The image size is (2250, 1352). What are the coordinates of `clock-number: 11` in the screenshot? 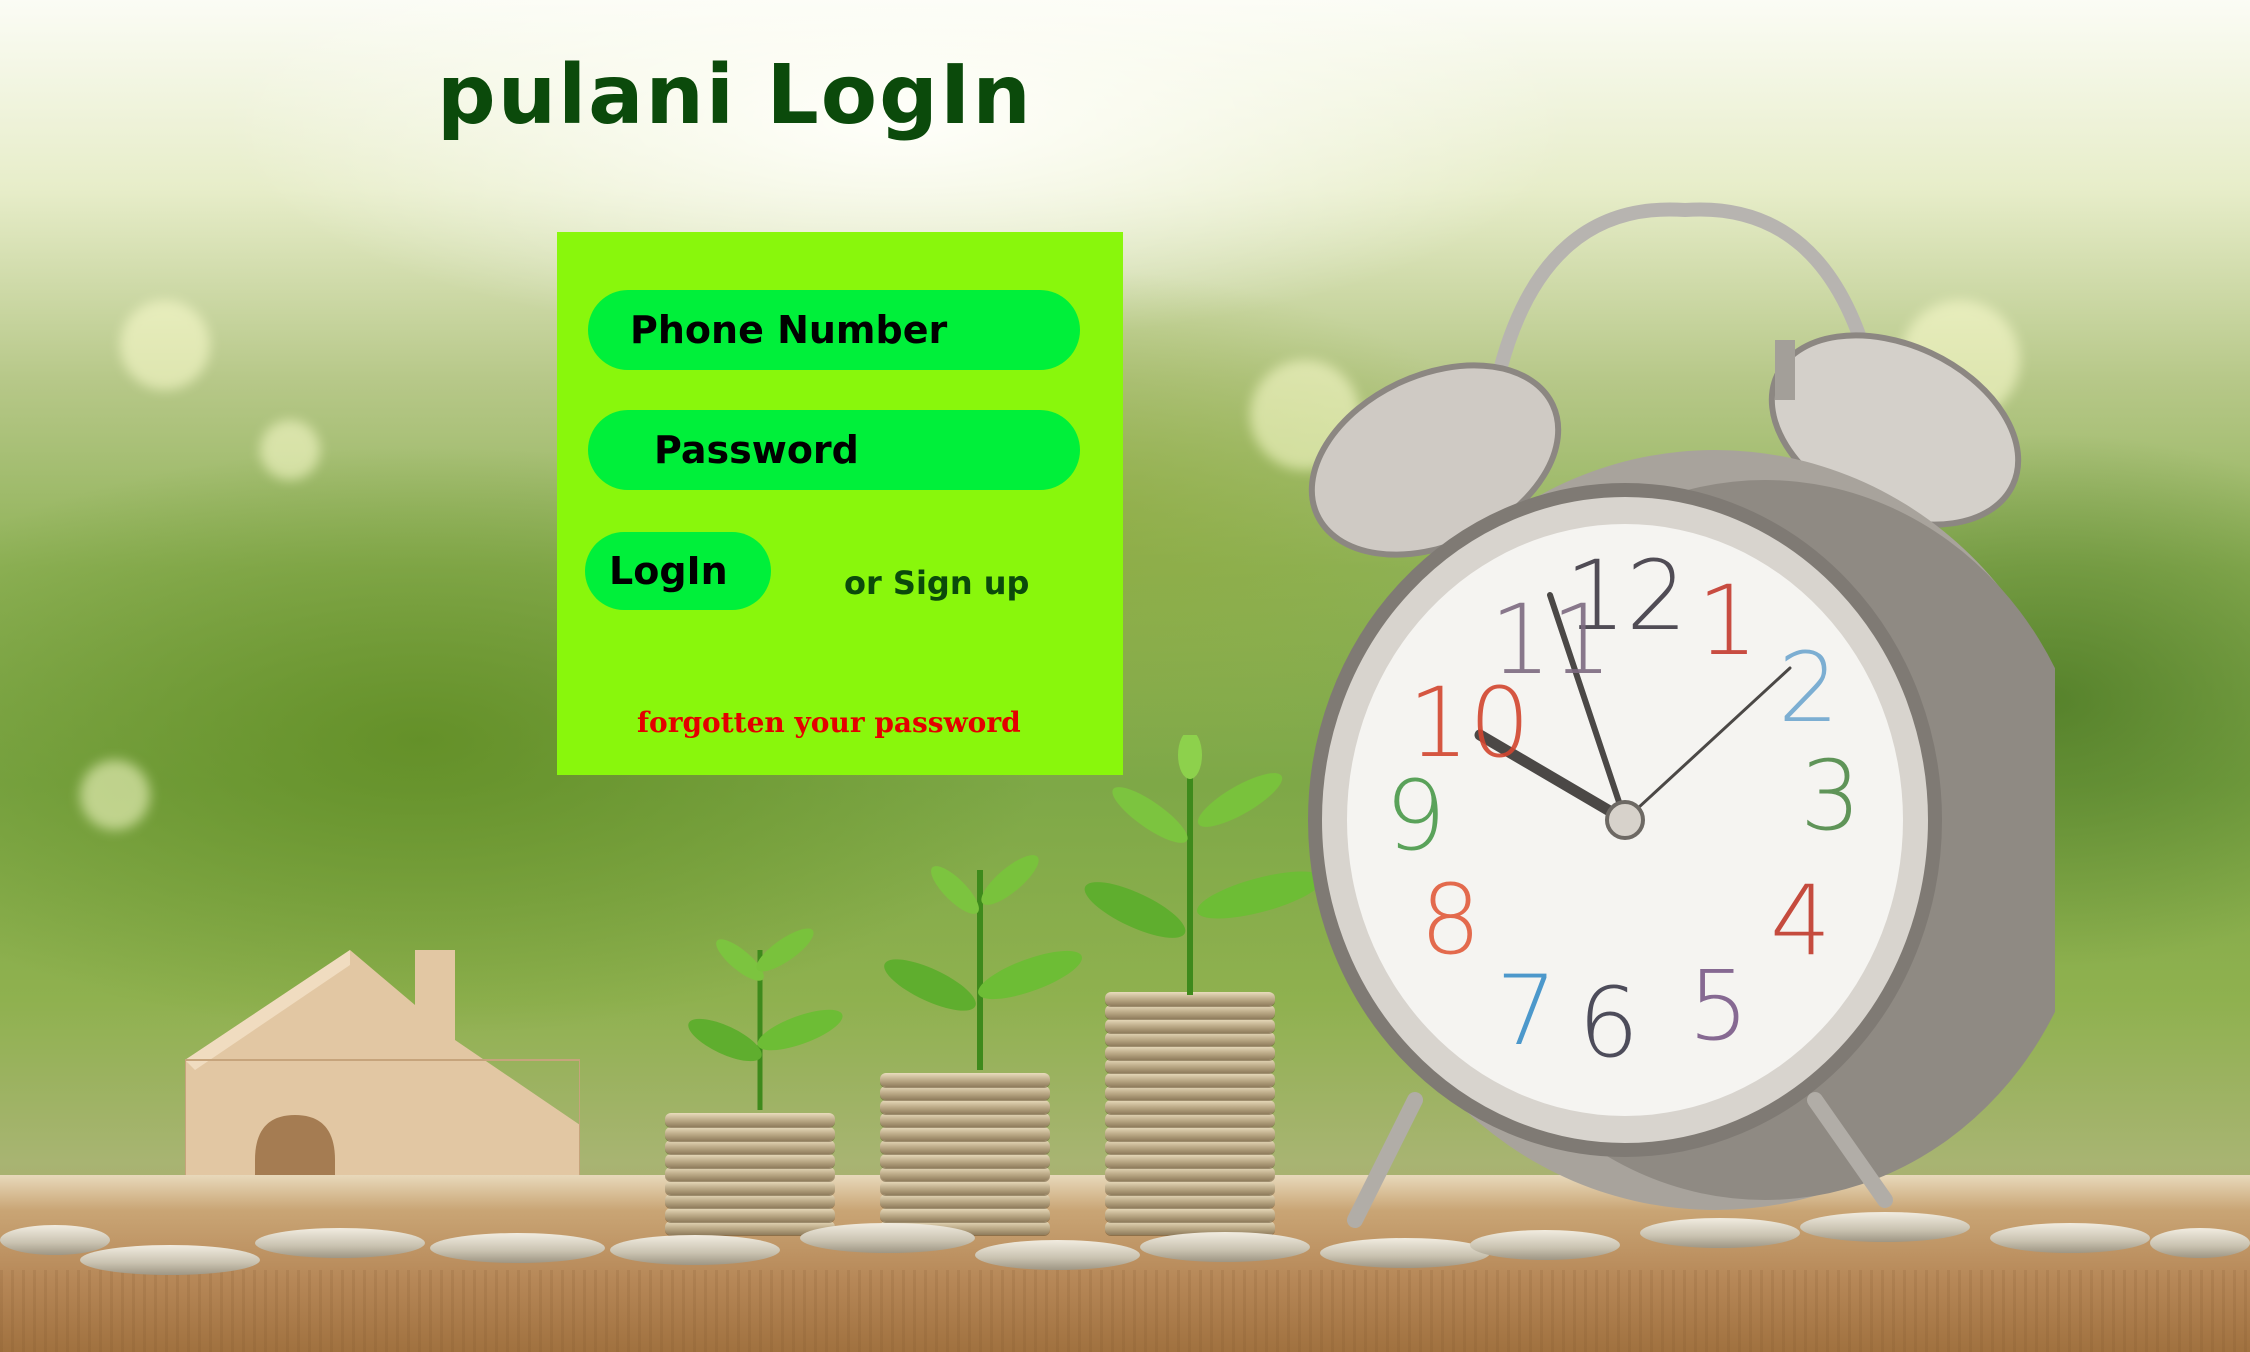 It's located at (1551, 640).